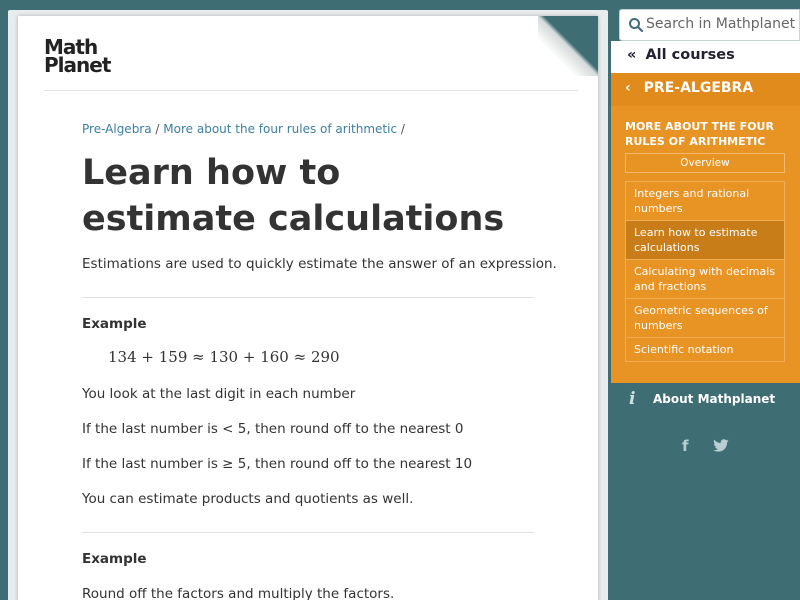 The height and width of the screenshot is (600, 800). Describe the element at coordinates (721, 446) in the screenshot. I see `twitter-icon` at that location.